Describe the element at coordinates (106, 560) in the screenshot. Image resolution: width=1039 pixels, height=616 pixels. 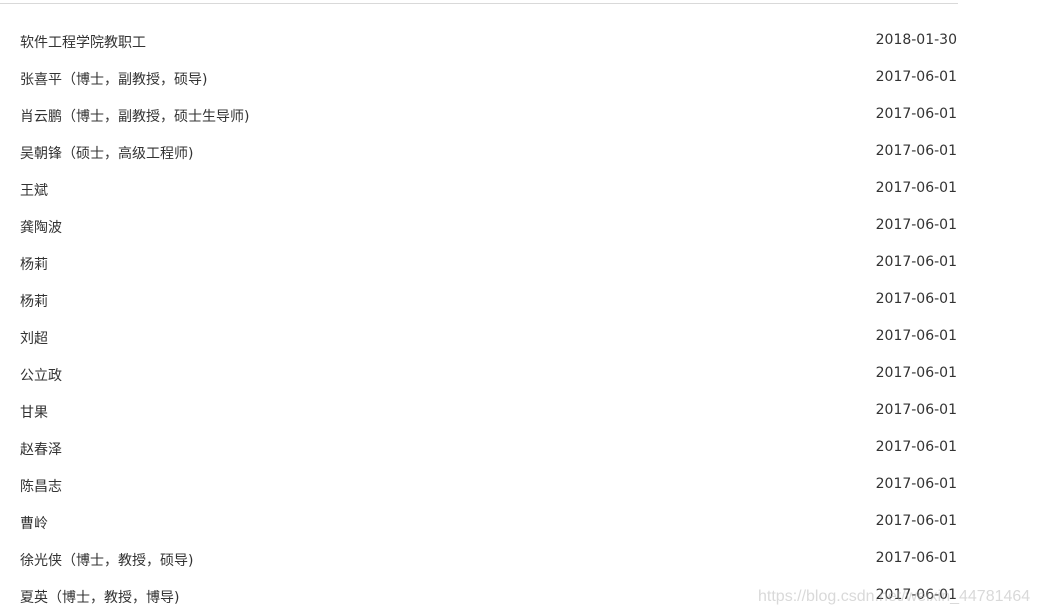
I see `item-title-link: 徐光侠（博士，教授，硕导)` at that location.